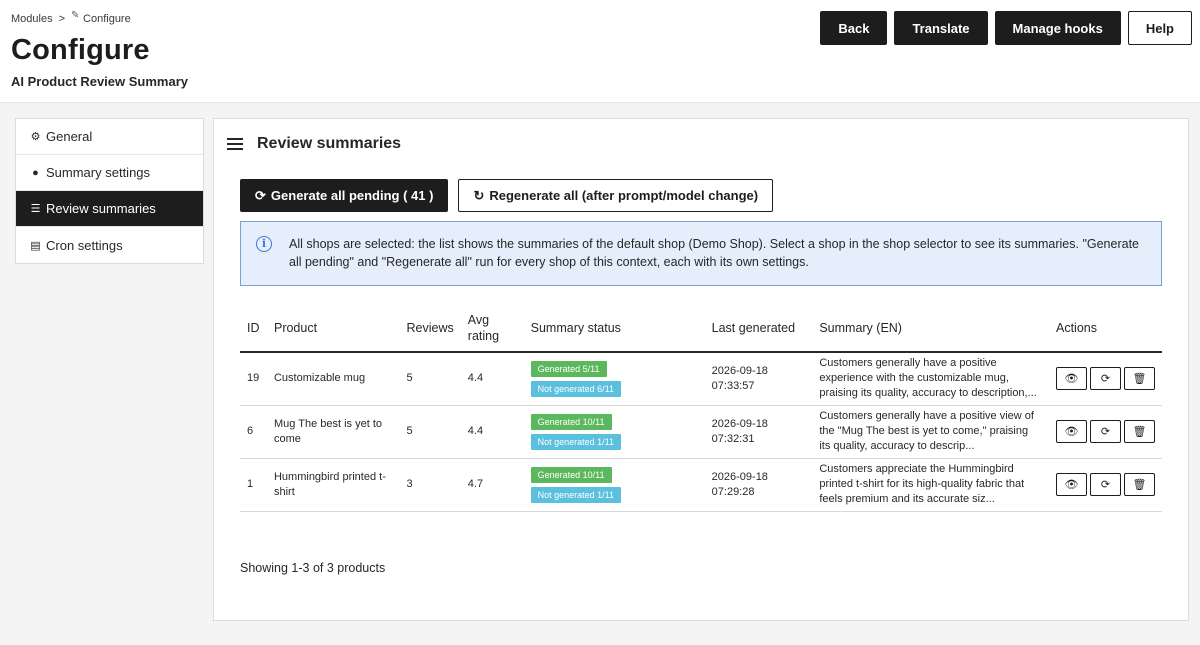 This screenshot has height=645, width=1200. What do you see at coordinates (854, 28) in the screenshot?
I see `back-button: Back` at bounding box center [854, 28].